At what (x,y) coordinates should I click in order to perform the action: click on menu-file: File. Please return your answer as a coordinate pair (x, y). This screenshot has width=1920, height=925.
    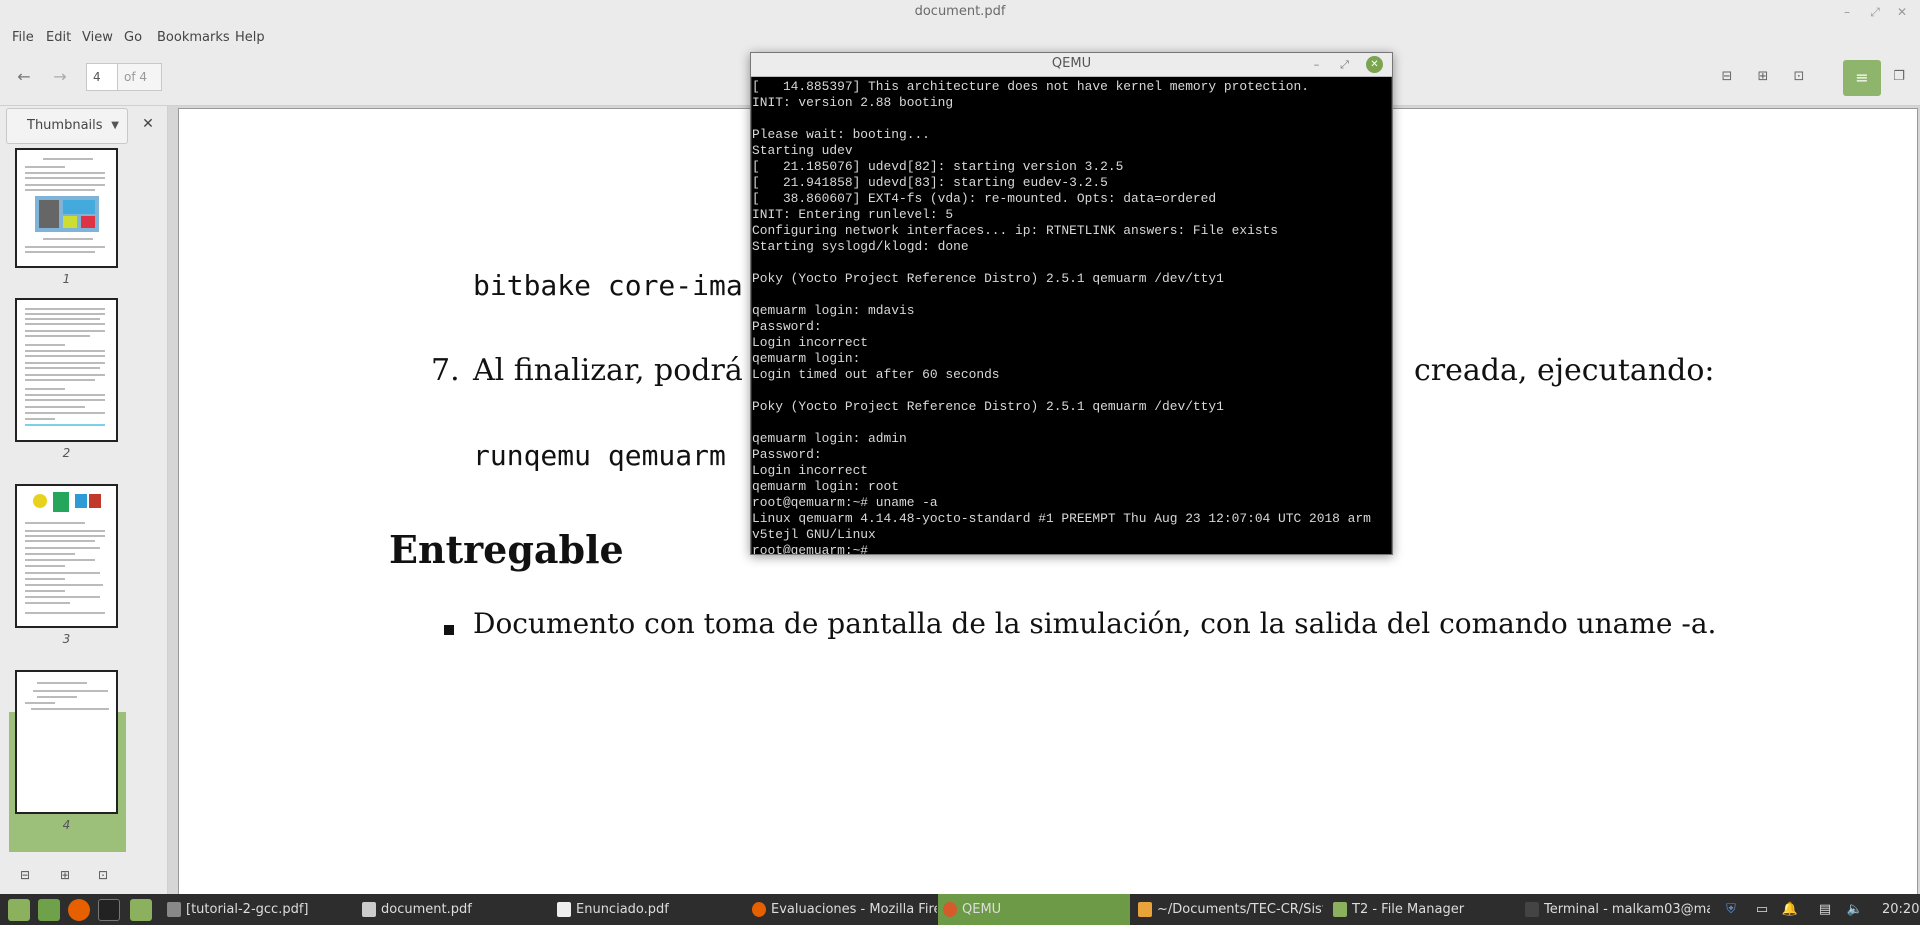
    Looking at the image, I should click on (23, 37).